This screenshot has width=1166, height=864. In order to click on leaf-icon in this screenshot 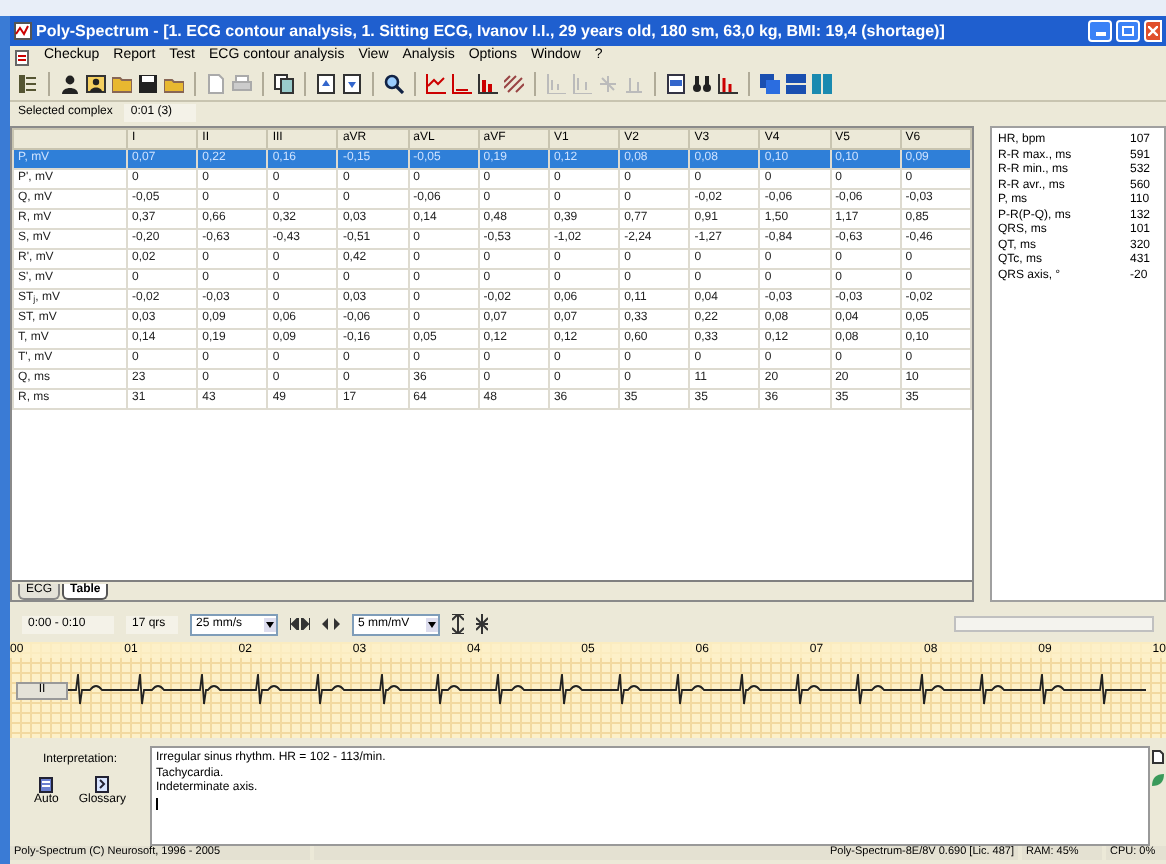, I will do `click(1158, 780)`.